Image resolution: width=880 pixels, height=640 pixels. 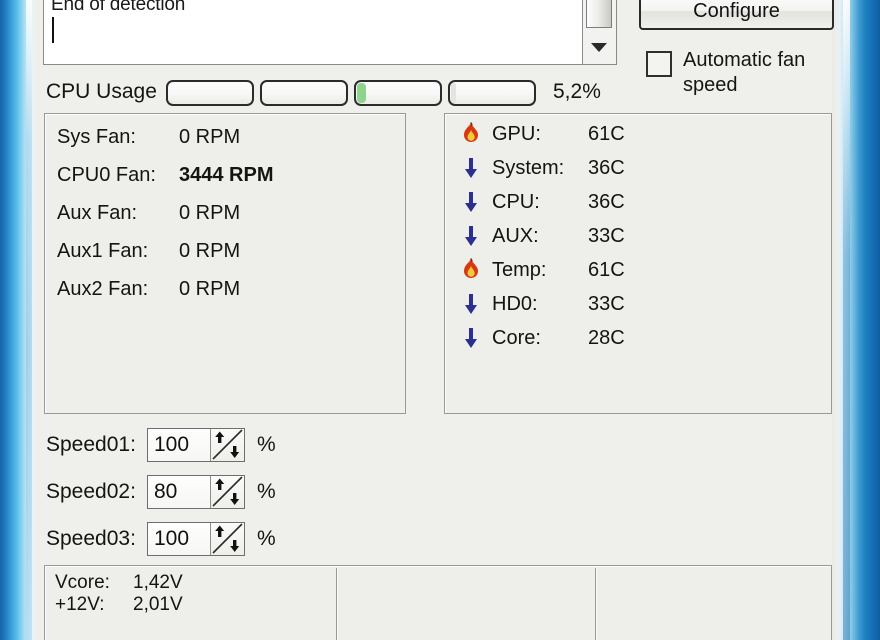 I want to click on voltage-readings-panel: Vcore: 1,42V +12V: 2,01V, so click(x=438, y=602).